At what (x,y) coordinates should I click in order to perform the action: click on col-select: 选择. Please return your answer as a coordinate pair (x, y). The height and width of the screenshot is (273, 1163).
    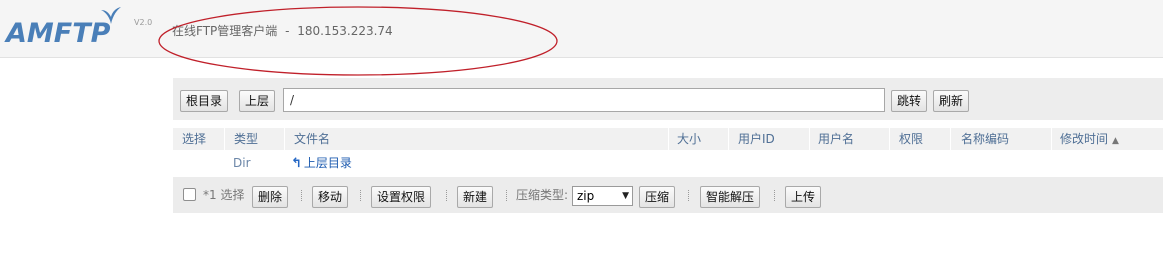
    Looking at the image, I should click on (194, 139).